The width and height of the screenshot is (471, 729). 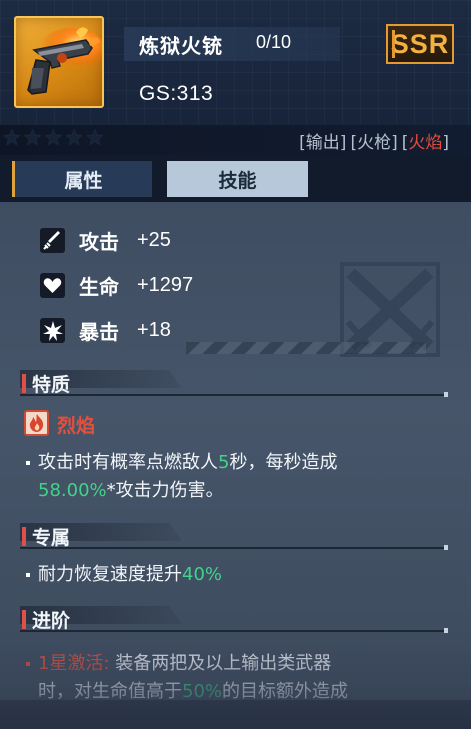 I want to click on stat-crit: 暴击 +18, so click(x=105, y=330).